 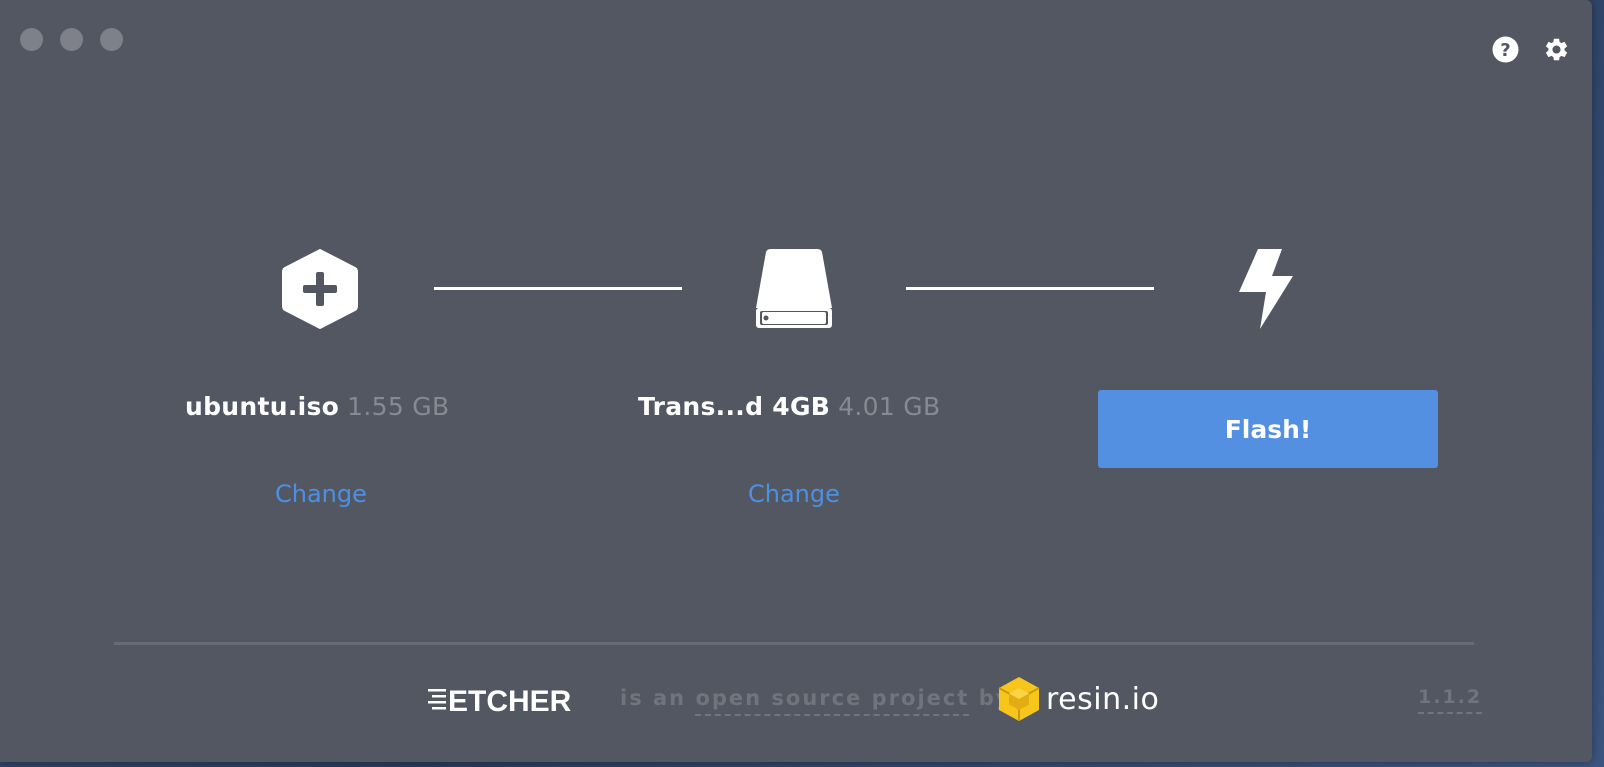 I want to click on add-image-icon, so click(x=320, y=291).